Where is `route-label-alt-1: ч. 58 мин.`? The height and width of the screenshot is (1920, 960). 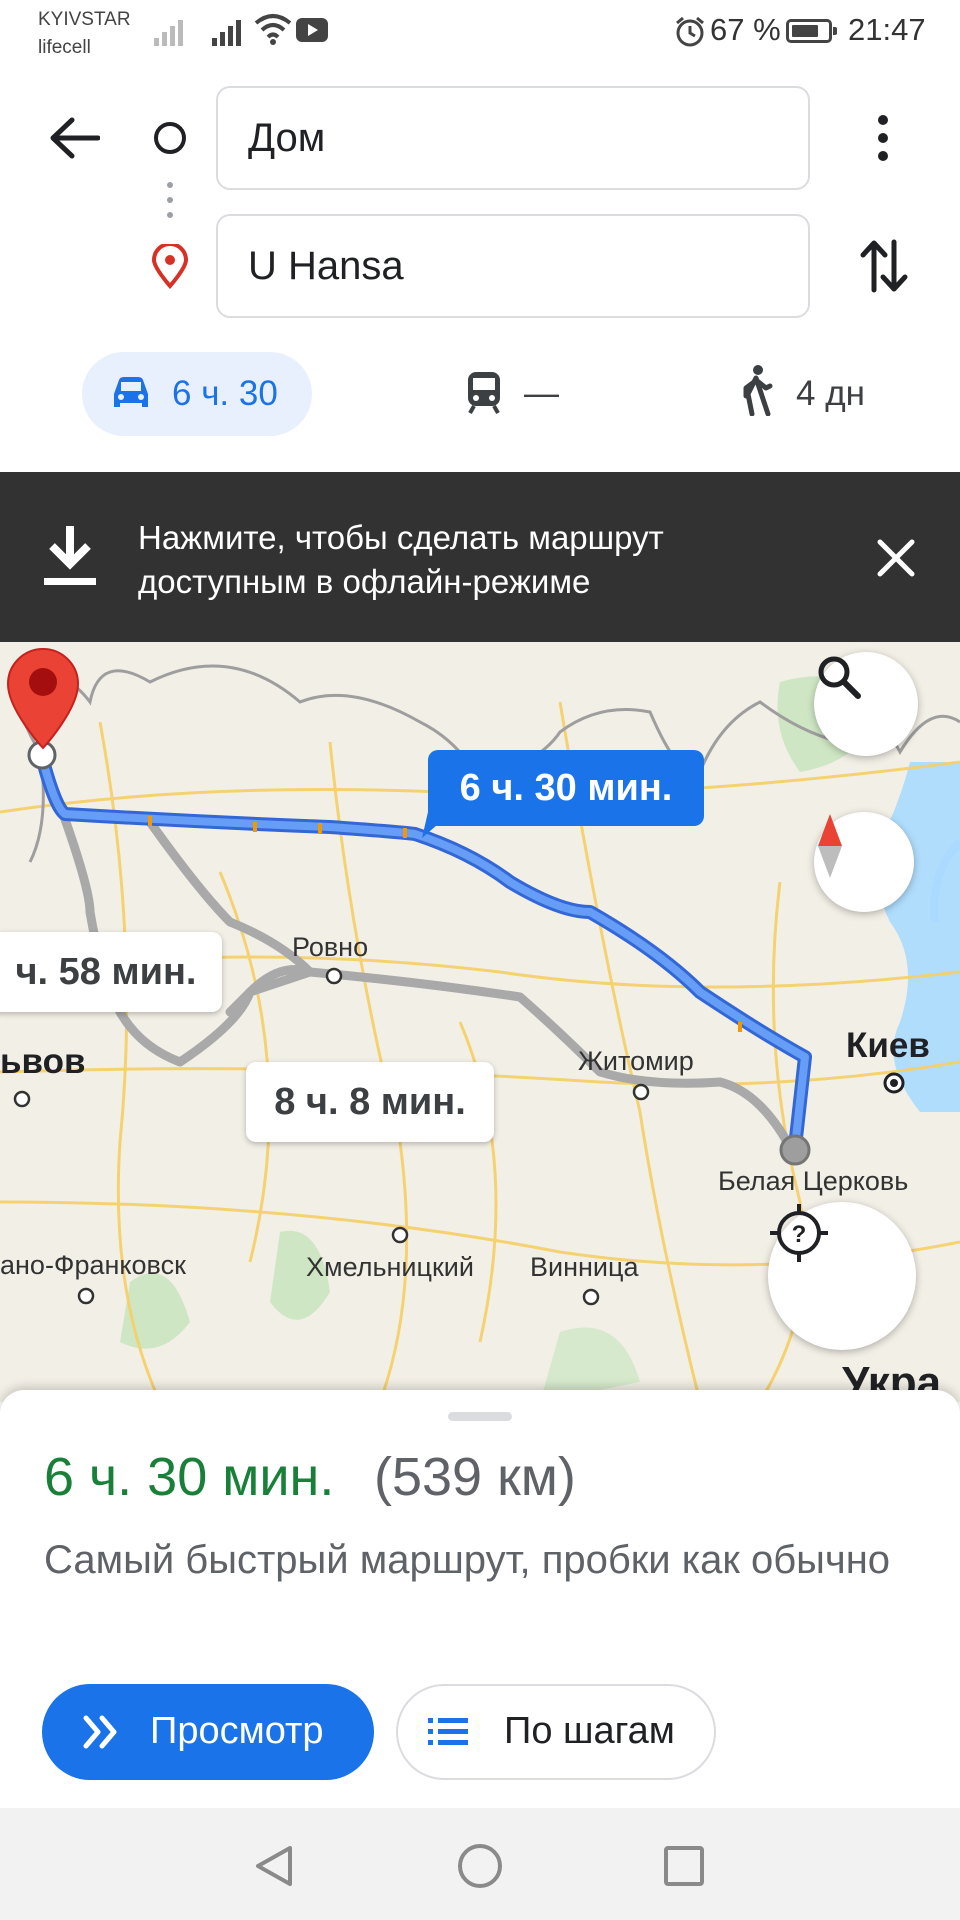 route-label-alt-1: ч. 58 мин. is located at coordinates (111, 972).